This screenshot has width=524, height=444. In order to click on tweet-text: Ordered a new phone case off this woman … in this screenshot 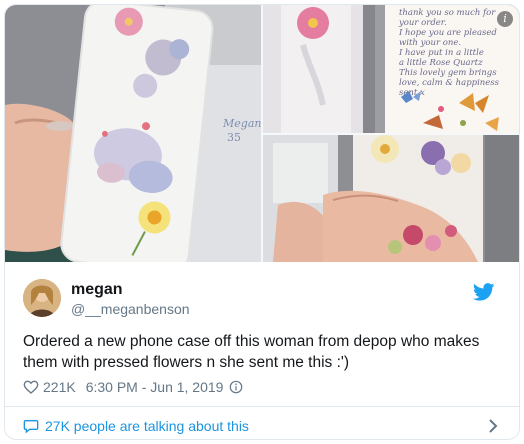, I will do `click(251, 352)`.